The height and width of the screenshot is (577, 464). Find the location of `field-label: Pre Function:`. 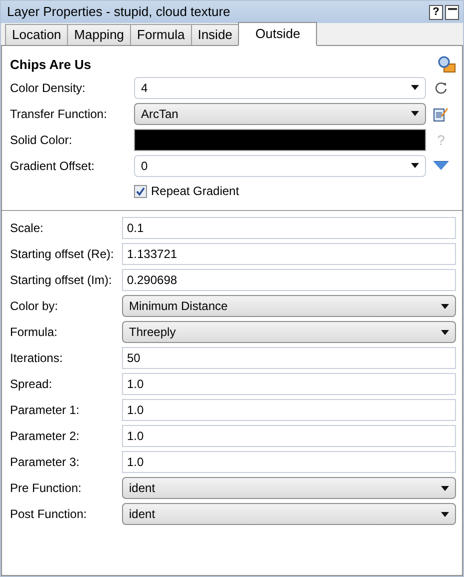

field-label: Pre Function: is located at coordinates (46, 488).